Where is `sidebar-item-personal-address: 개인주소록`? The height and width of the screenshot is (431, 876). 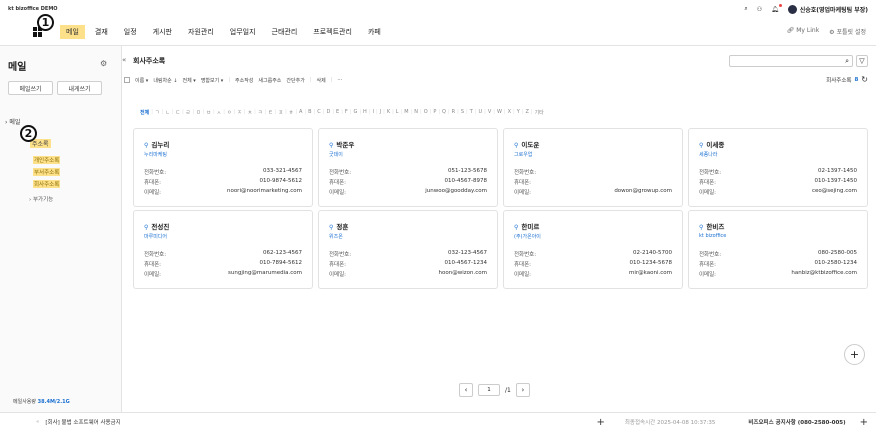
sidebar-item-personal-address: 개인주소록 is located at coordinates (47, 160).